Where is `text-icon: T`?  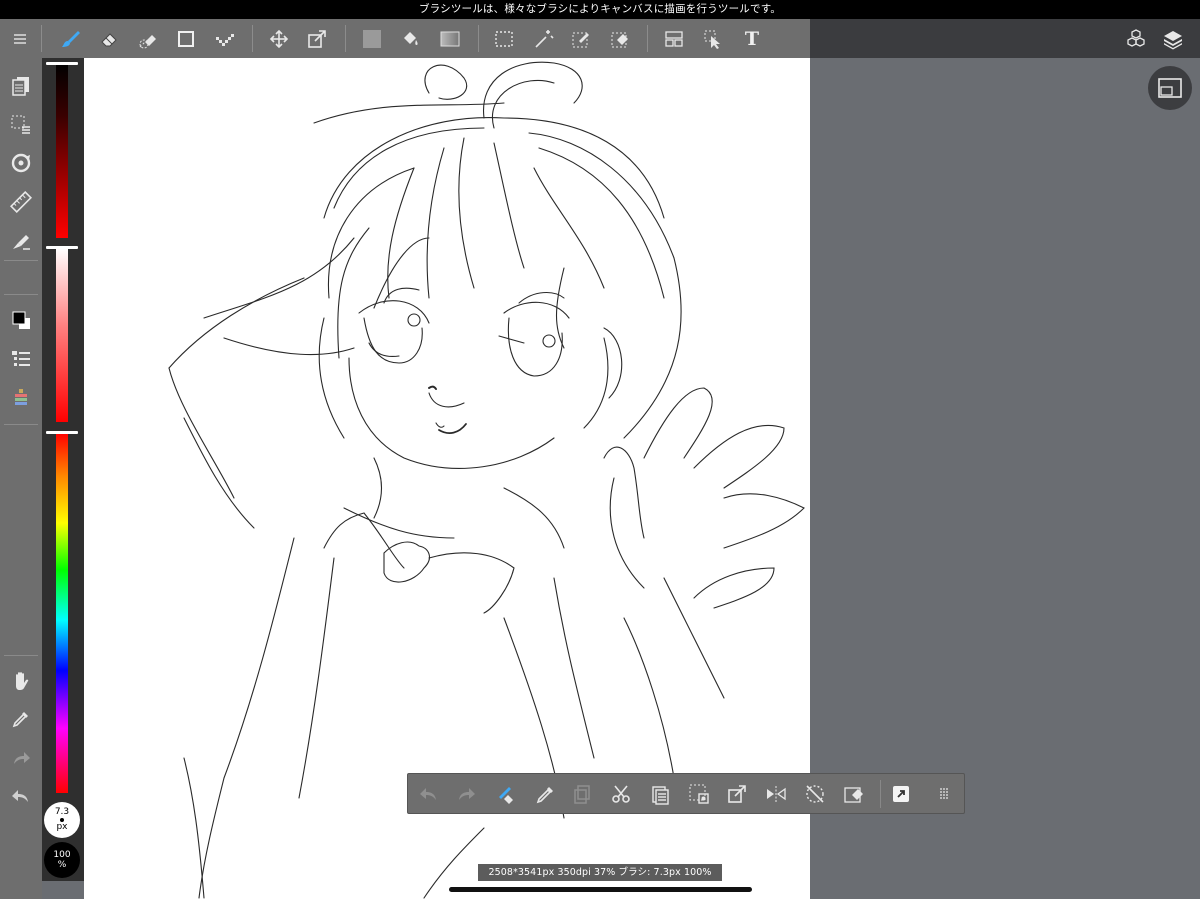
text-icon: T is located at coordinates (752, 38).